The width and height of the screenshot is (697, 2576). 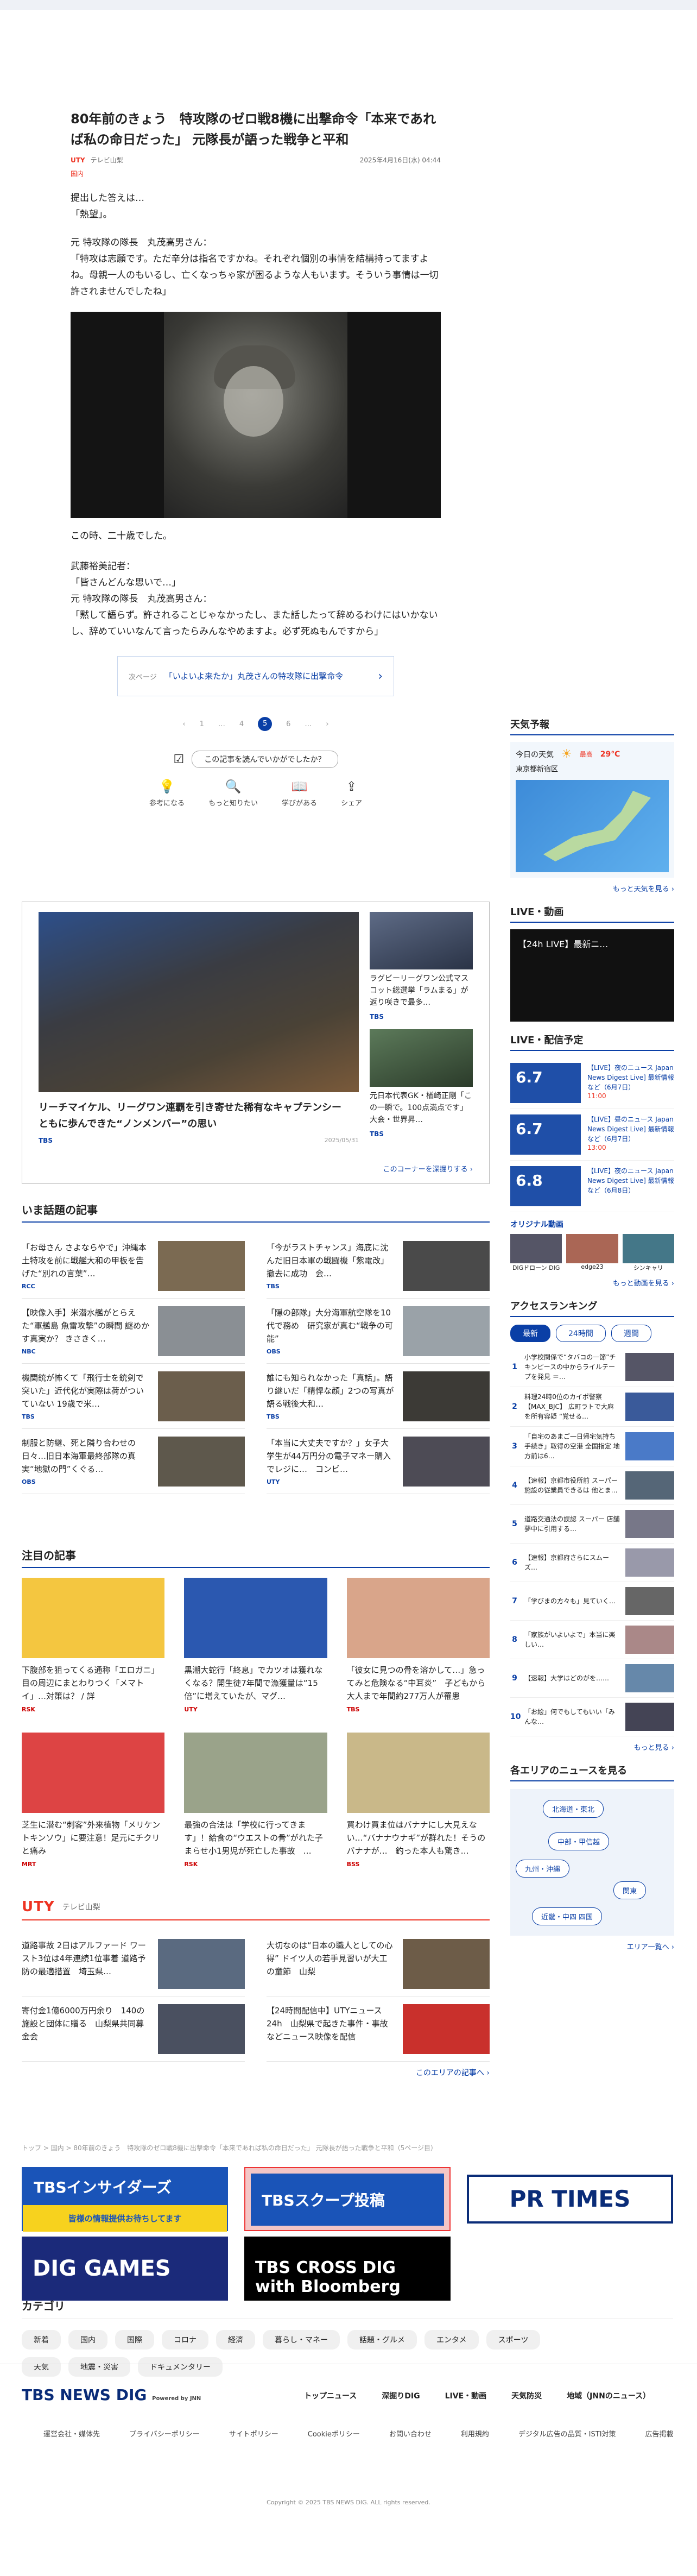 What do you see at coordinates (242, 724) in the screenshot?
I see `pager-item: 4` at bounding box center [242, 724].